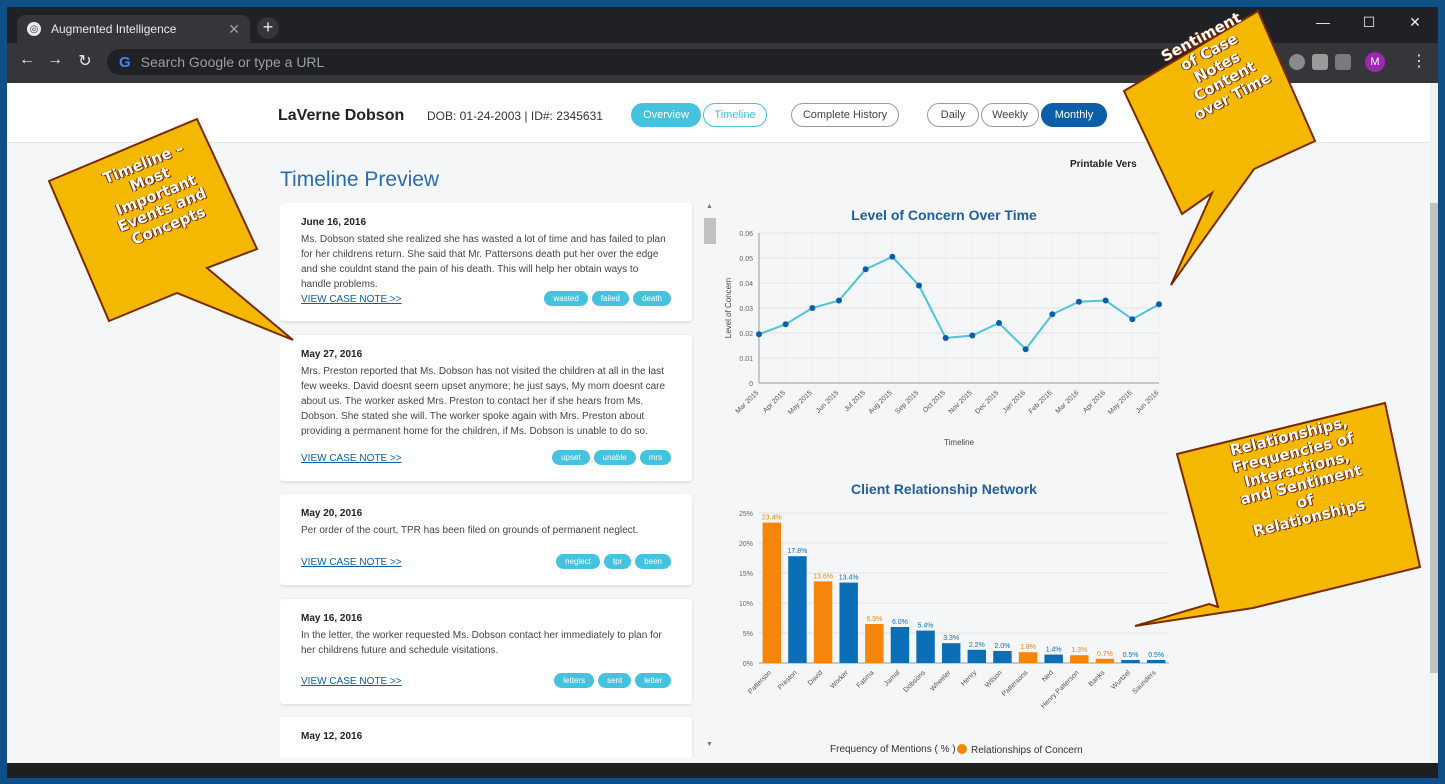 Image resolution: width=1445 pixels, height=784 pixels. I want to click on bar-value-label: 0.7%, so click(1105, 654).